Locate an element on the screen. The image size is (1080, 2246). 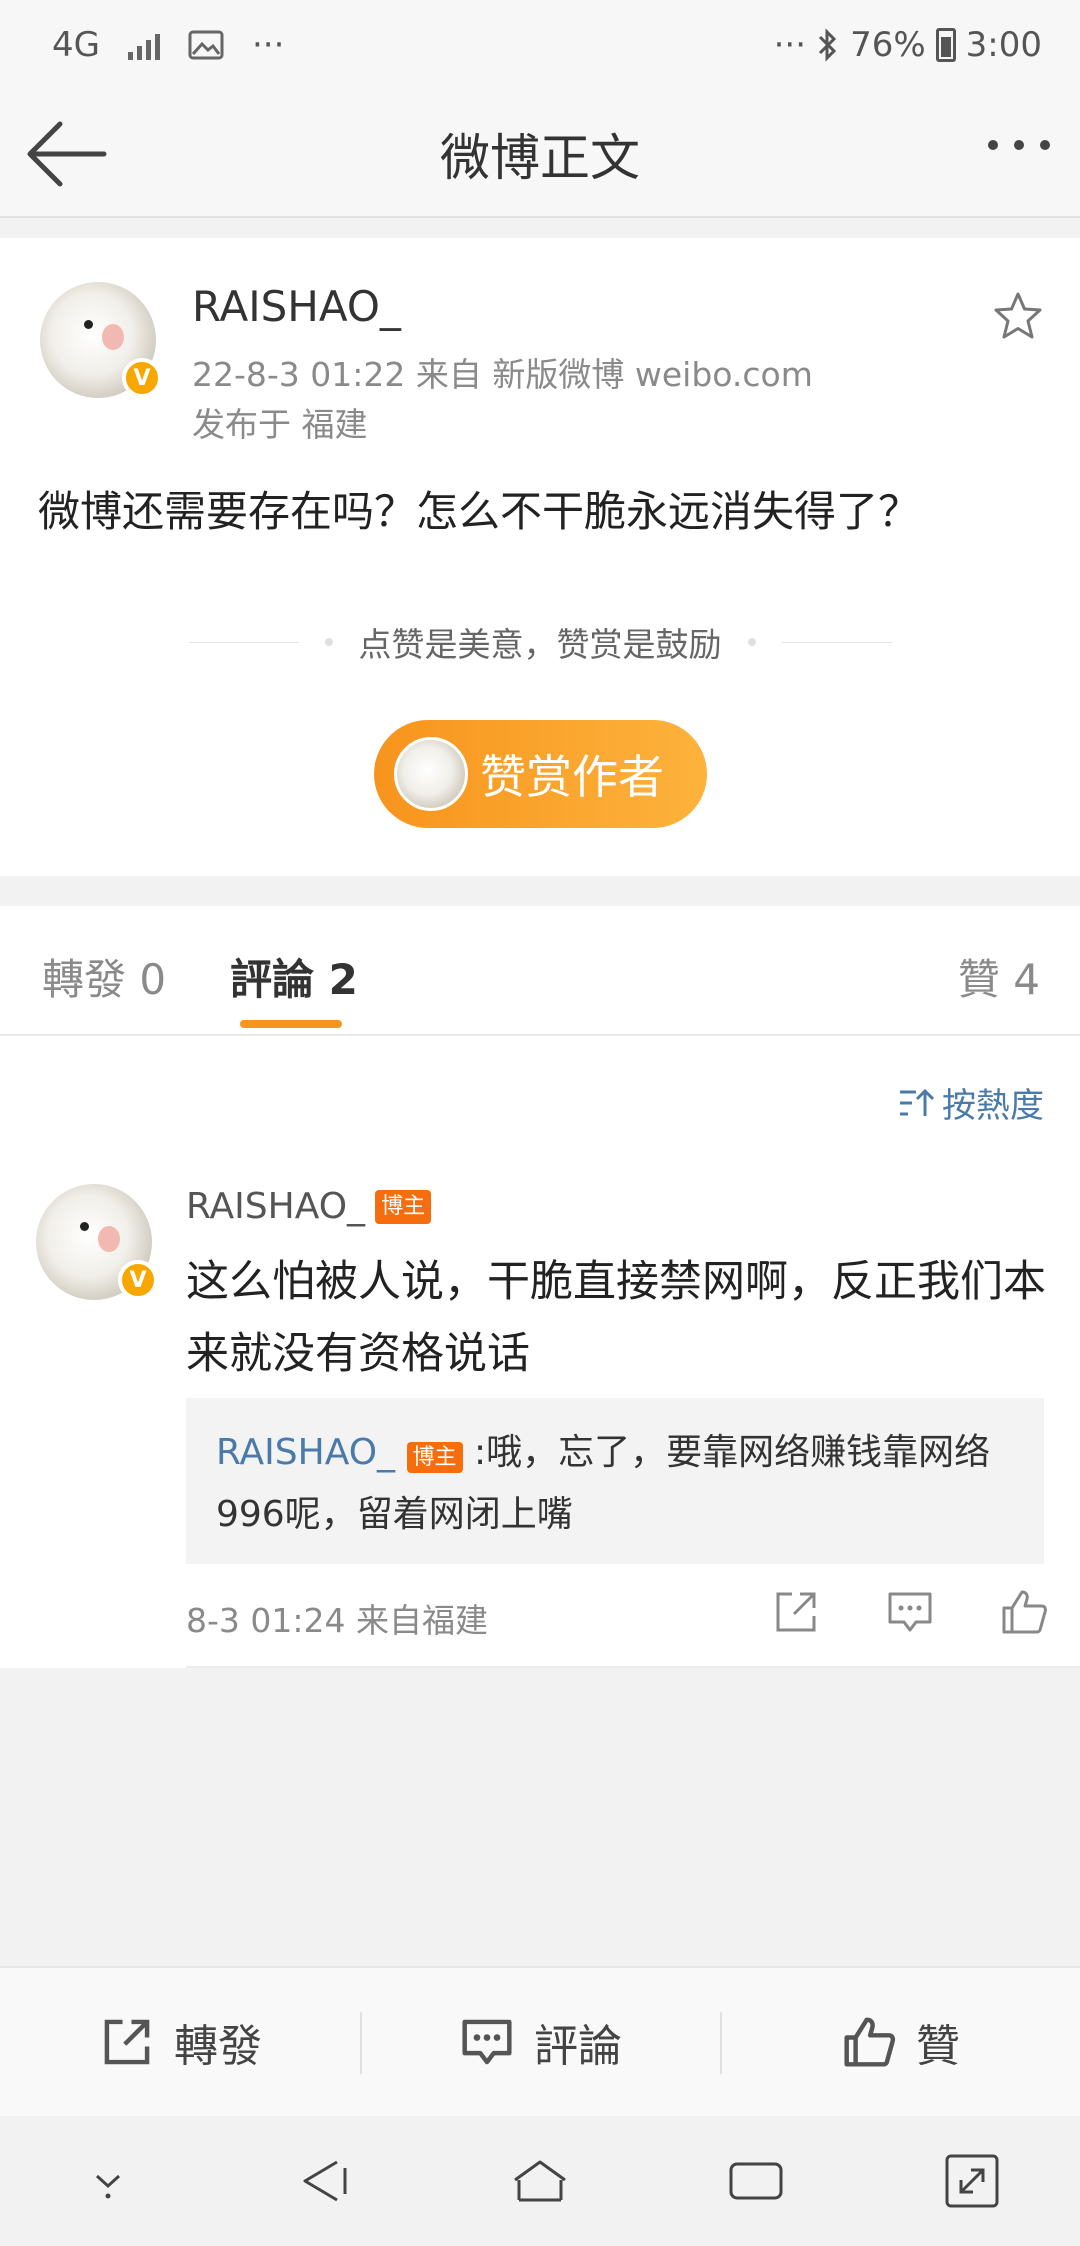
clock: 3:00 is located at coordinates (1003, 45).